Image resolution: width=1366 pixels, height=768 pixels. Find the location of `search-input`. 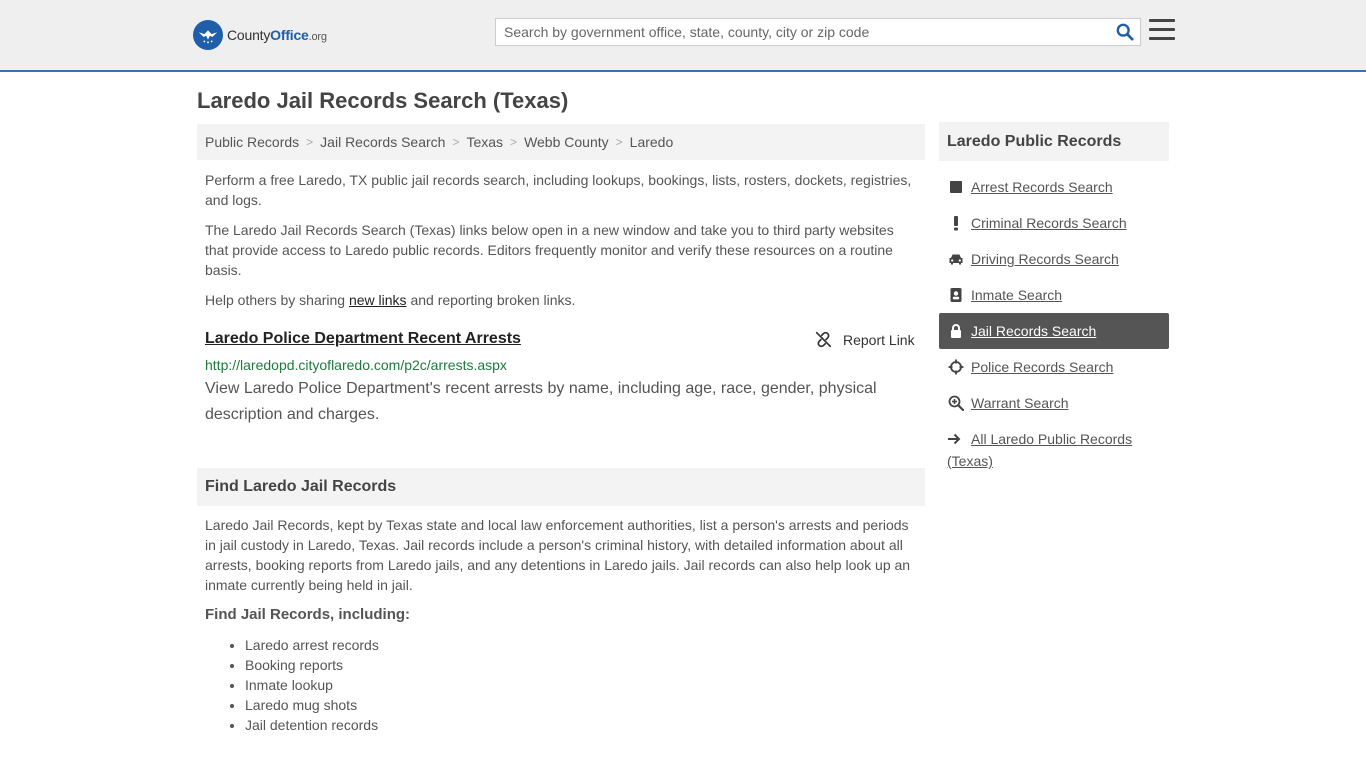

search-input is located at coordinates (803, 32).